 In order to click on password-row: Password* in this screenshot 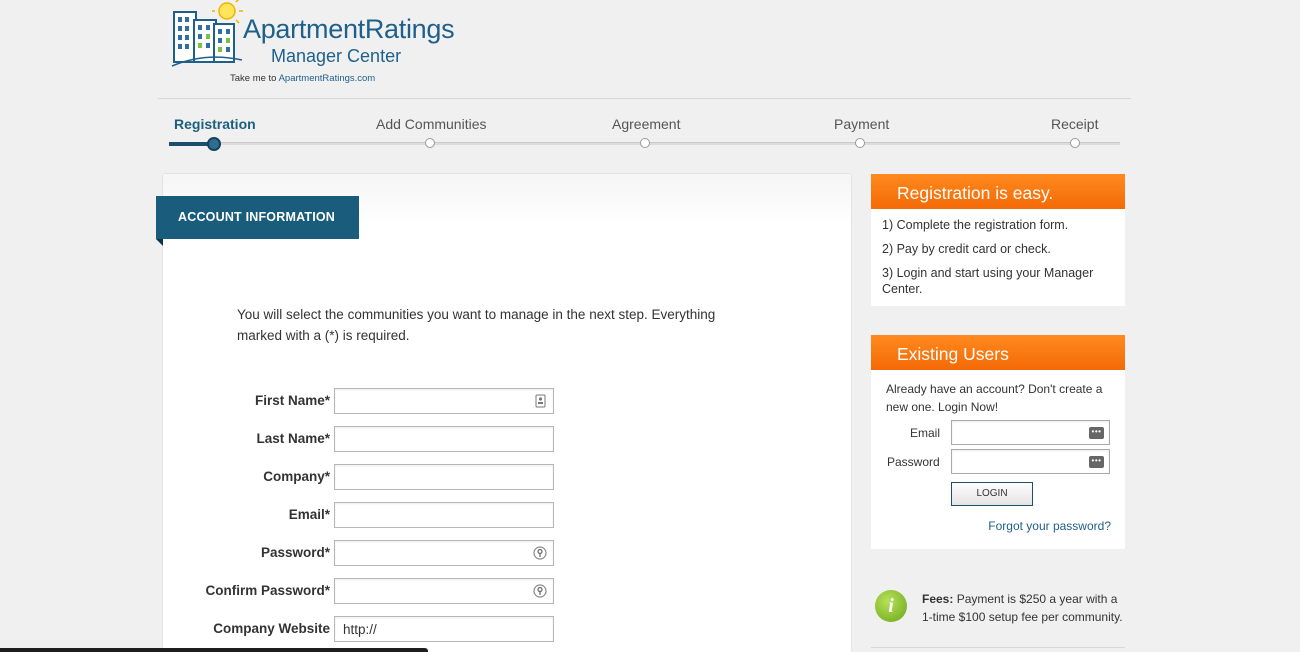, I will do `click(365, 553)`.